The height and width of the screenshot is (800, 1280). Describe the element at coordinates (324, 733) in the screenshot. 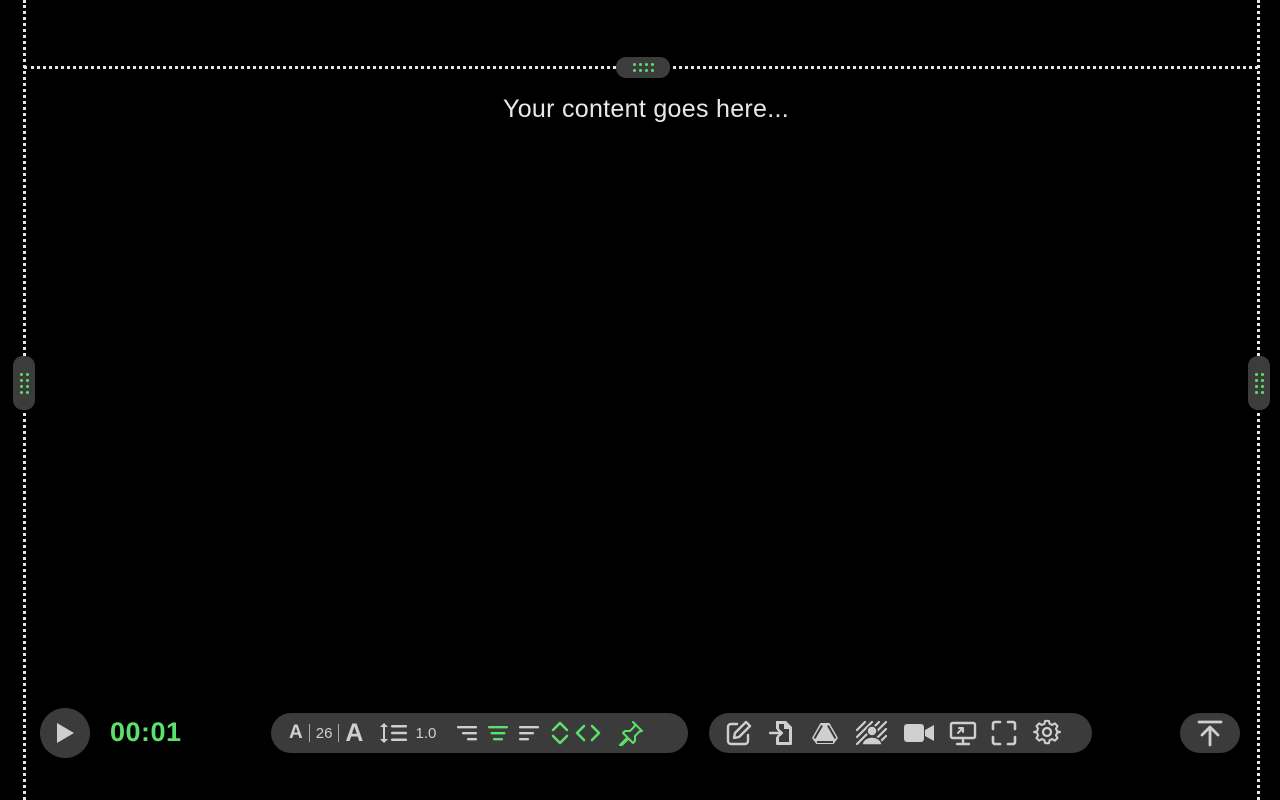

I see `font-size-value: 26` at that location.